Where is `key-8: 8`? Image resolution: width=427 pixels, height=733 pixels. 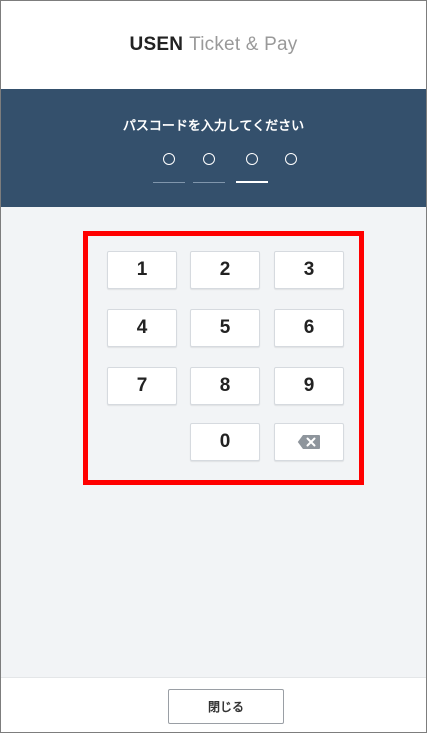 key-8: 8 is located at coordinates (225, 386).